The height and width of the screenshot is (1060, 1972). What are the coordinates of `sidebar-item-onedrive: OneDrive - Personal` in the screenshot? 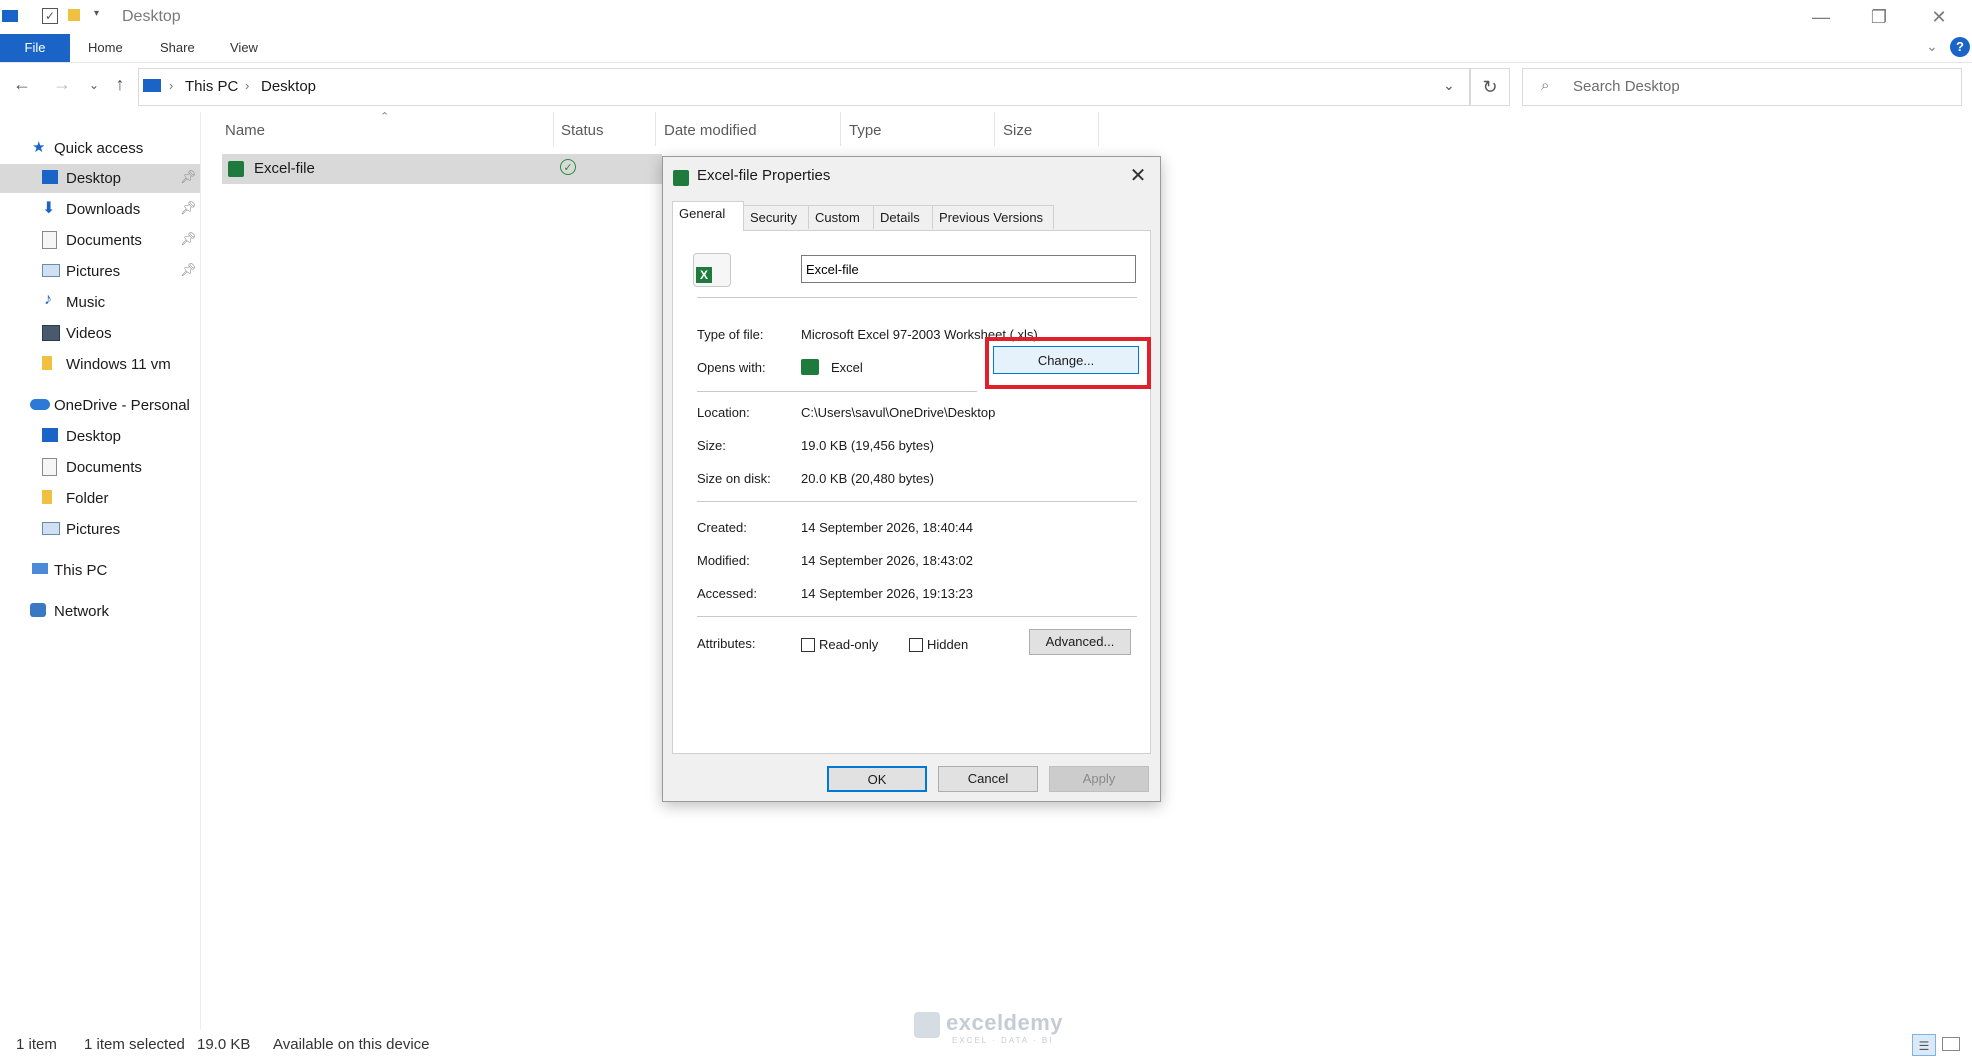 It's located at (100, 405).